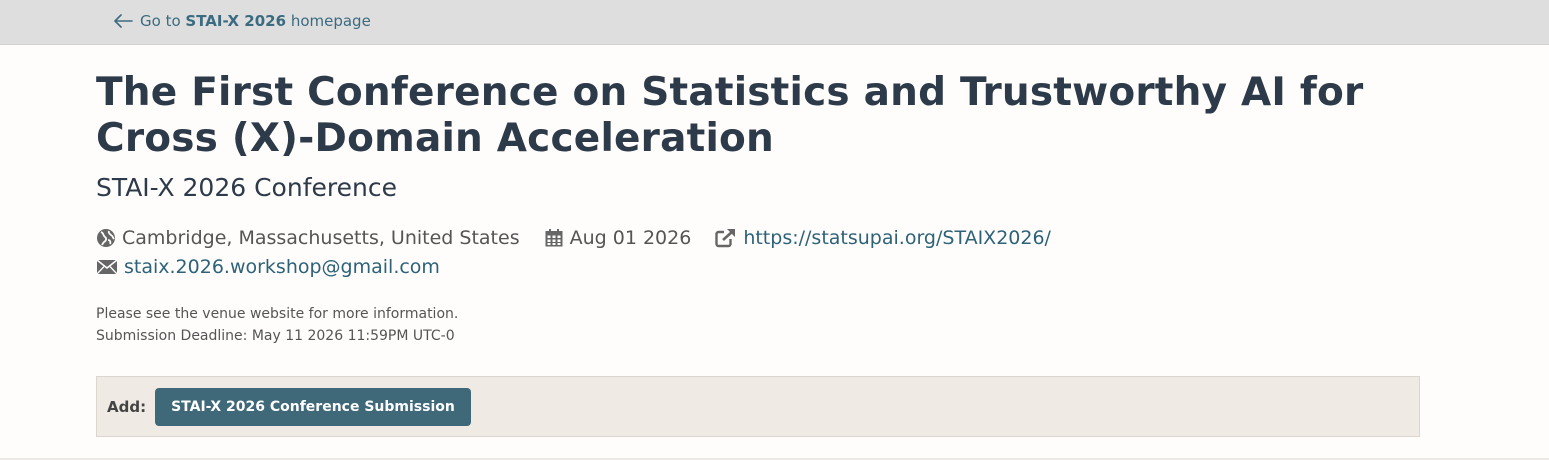 This screenshot has height=460, width=1549. I want to click on location-text: Cambridge, Massachusetts, United States, so click(321, 238).